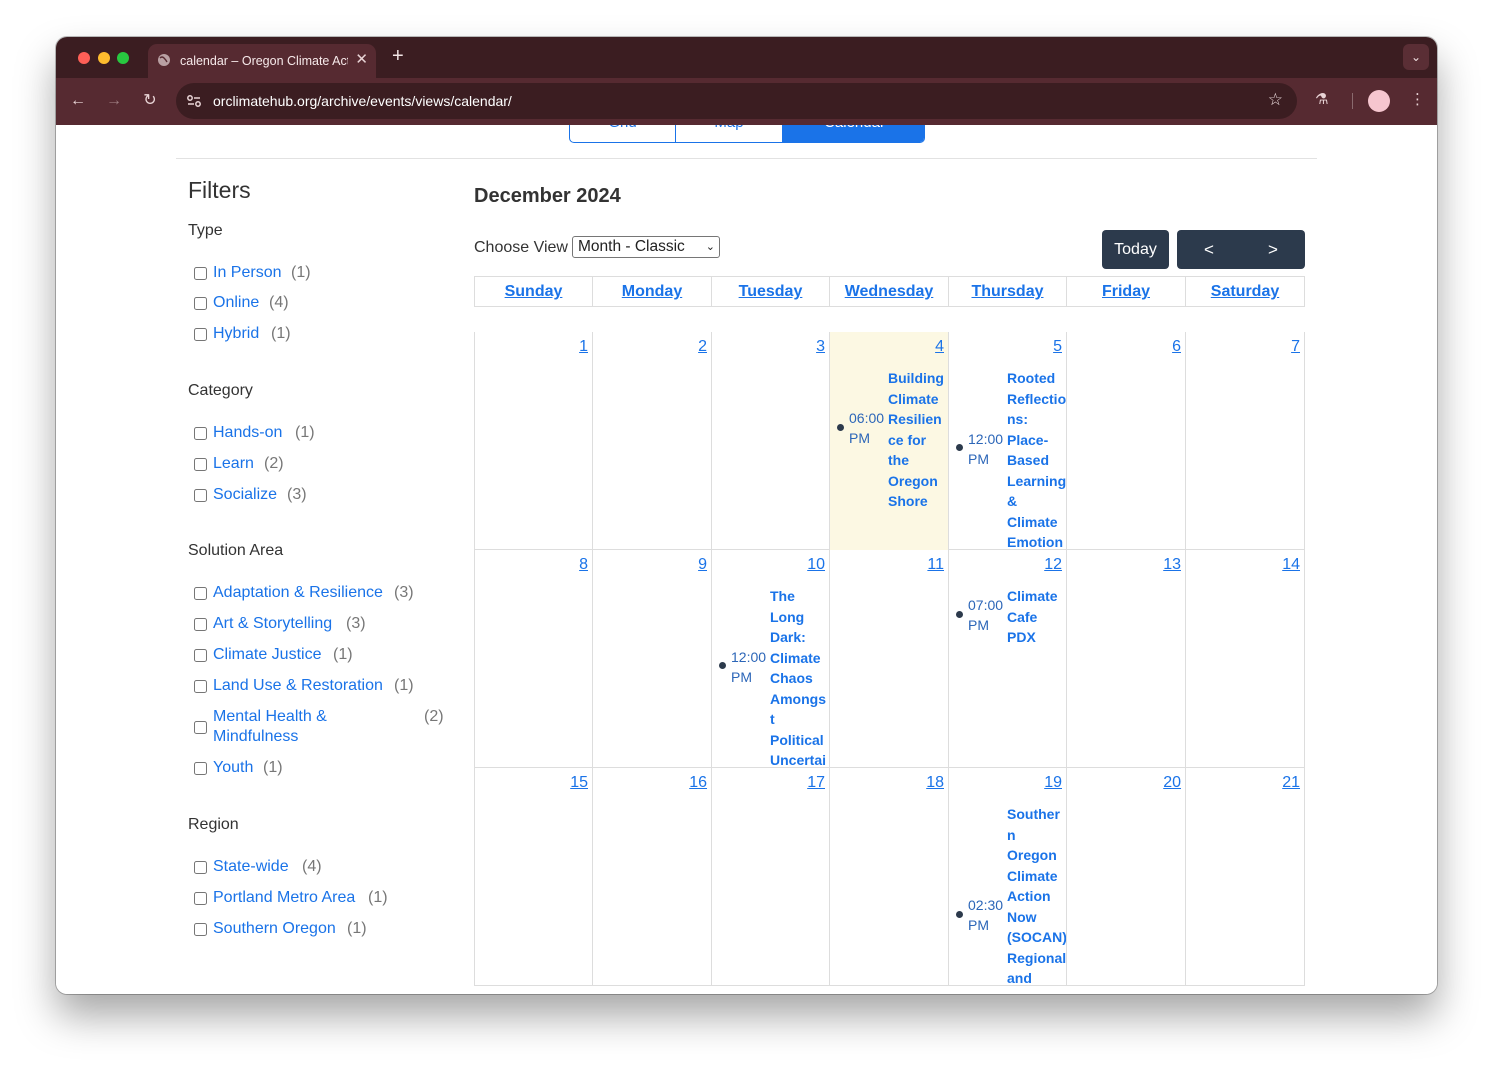 The height and width of the screenshot is (1068, 1493). Describe the element at coordinates (702, 347) in the screenshot. I see `day-number: 2` at that location.